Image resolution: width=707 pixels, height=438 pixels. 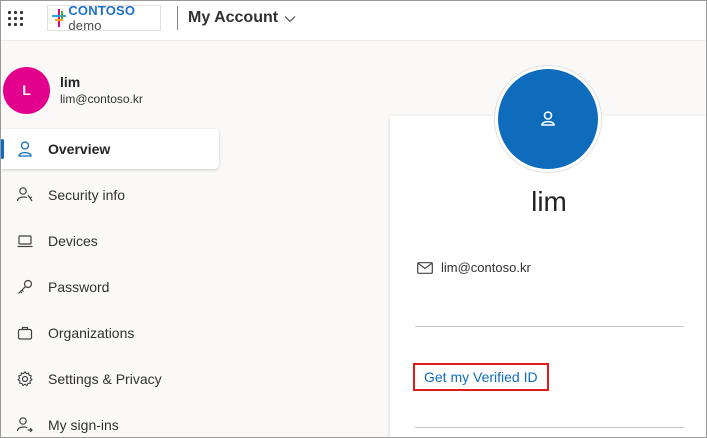 I want to click on sidebar-item-label: My sign-ins, so click(x=83, y=425).